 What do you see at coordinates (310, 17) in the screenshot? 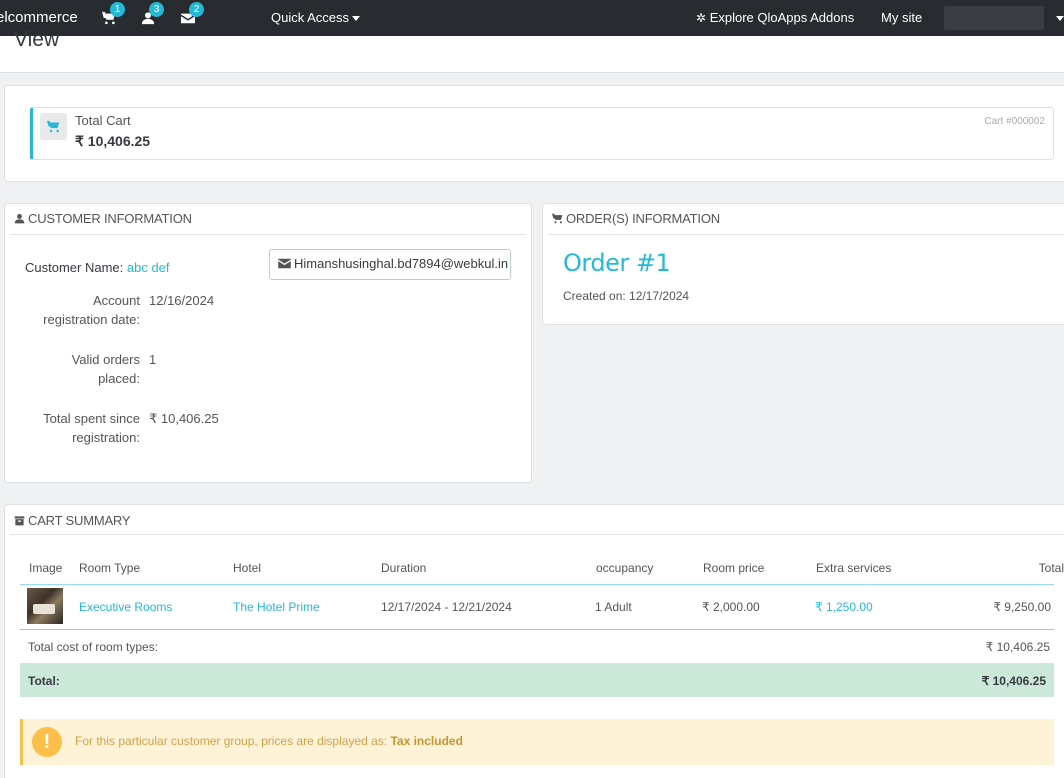
I see `quick-access-label: Quick Access` at bounding box center [310, 17].